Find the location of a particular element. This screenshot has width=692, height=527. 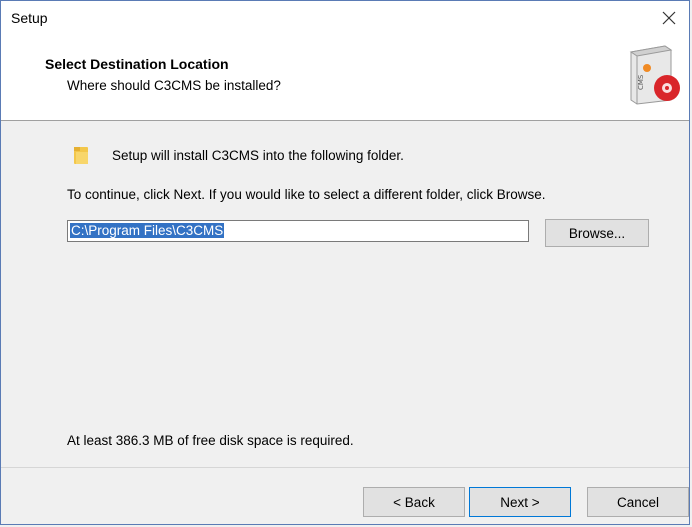

back-button: < Back is located at coordinates (414, 502).